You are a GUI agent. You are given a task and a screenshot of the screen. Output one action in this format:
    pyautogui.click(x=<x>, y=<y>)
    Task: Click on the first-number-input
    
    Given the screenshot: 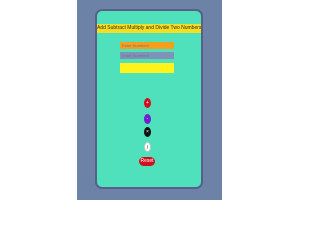 What is the action you would take?
    pyautogui.click(x=147, y=45)
    